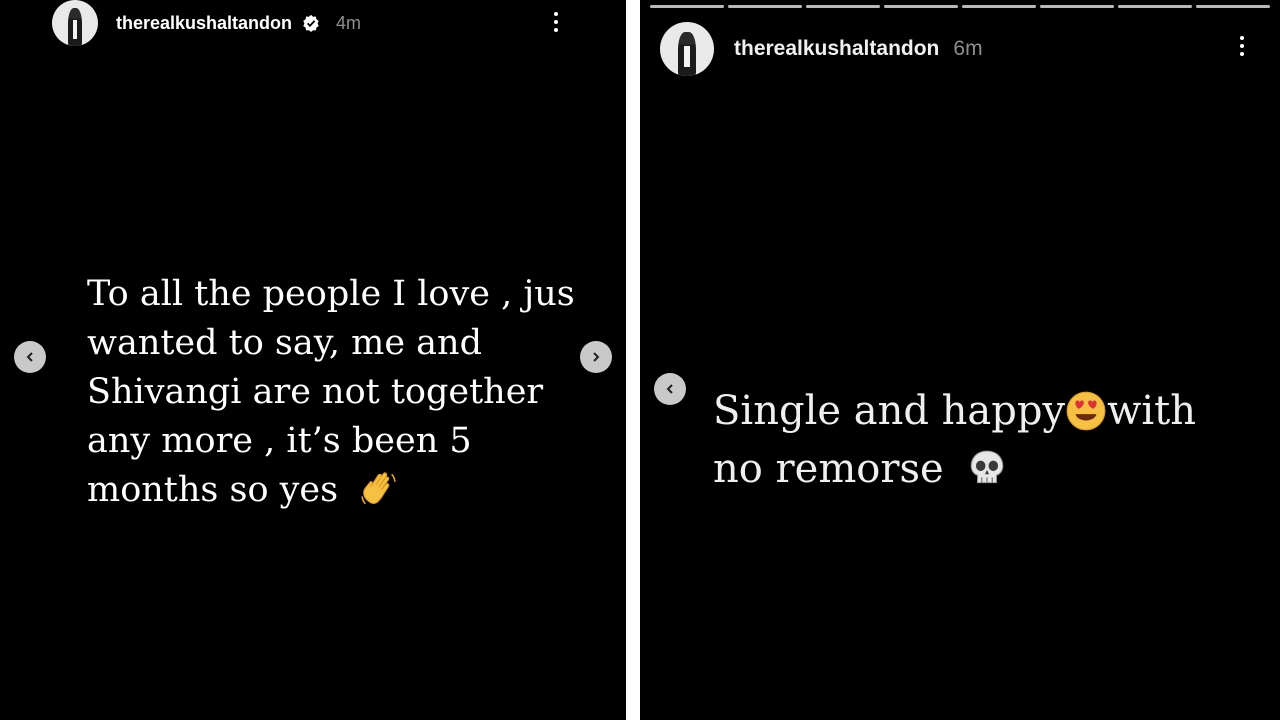 Image resolution: width=1280 pixels, height=720 pixels. What do you see at coordinates (987, 467) in the screenshot?
I see `skull-emoji` at bounding box center [987, 467].